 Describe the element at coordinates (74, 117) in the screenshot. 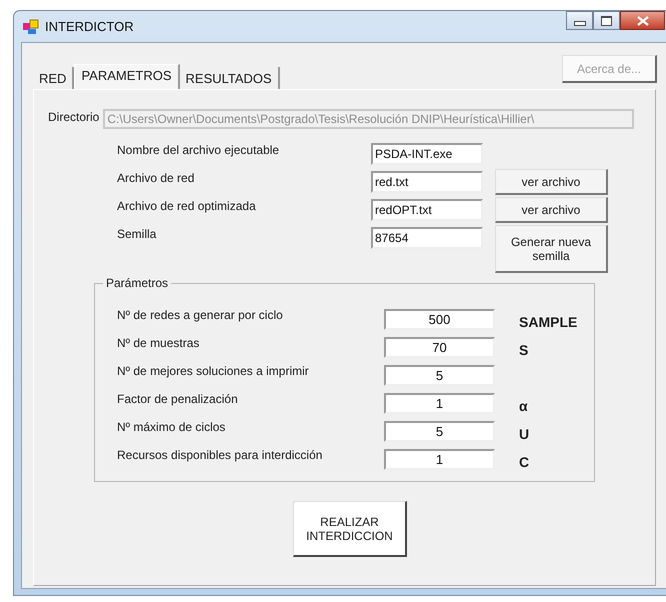

I see `field-label: Directorio` at that location.